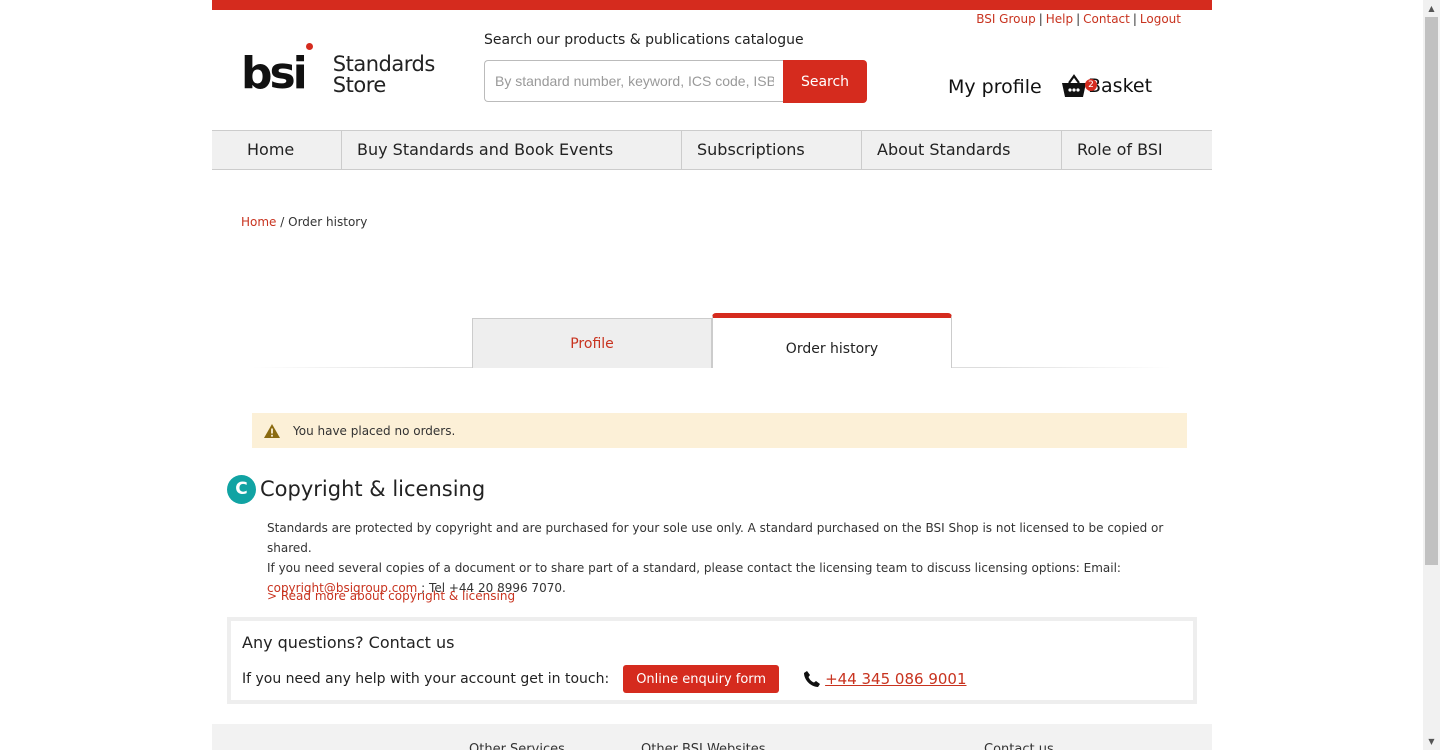  What do you see at coordinates (895, 679) in the screenshot?
I see `contact-phone-link: +44 345 086 9001` at bounding box center [895, 679].